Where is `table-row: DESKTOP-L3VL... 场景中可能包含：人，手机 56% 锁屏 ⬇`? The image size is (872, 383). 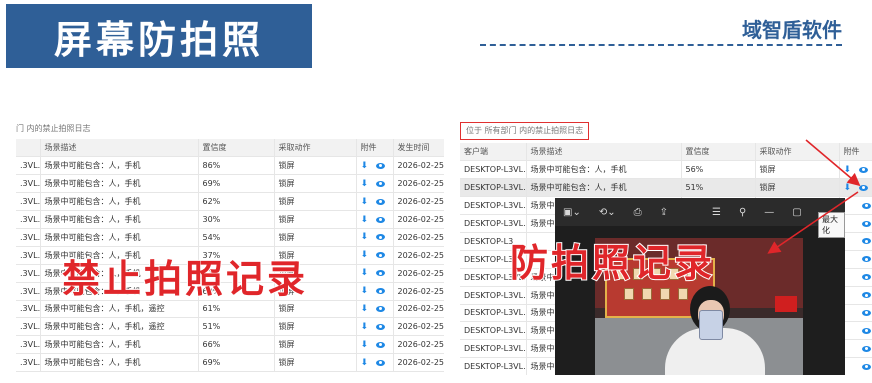
table-row: DESKTOP-L3VL... 场景中可能包含：人，手机 56% 锁屏 ⬇ is located at coordinates (666, 170).